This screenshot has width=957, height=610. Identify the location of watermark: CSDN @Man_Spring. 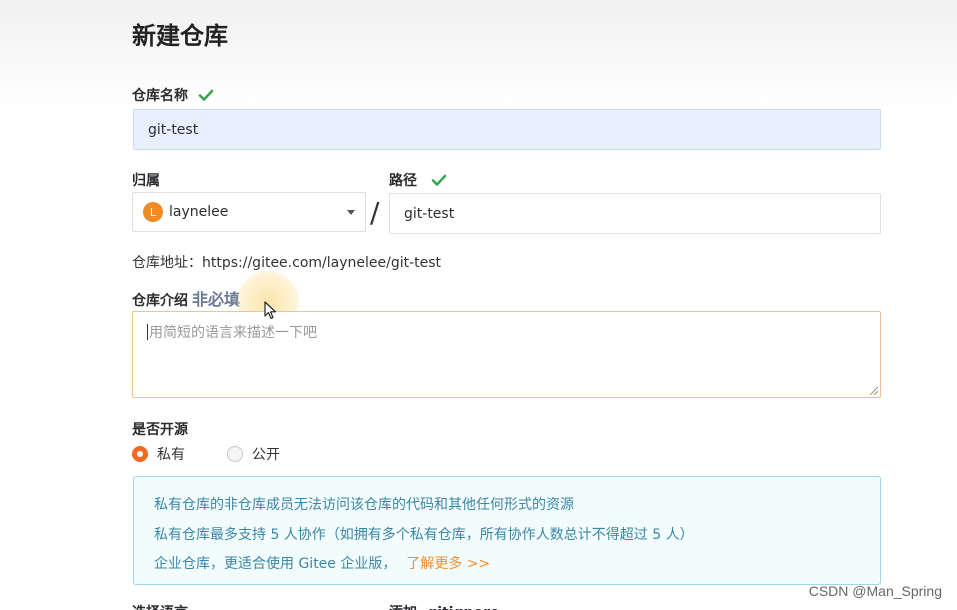
(875, 591).